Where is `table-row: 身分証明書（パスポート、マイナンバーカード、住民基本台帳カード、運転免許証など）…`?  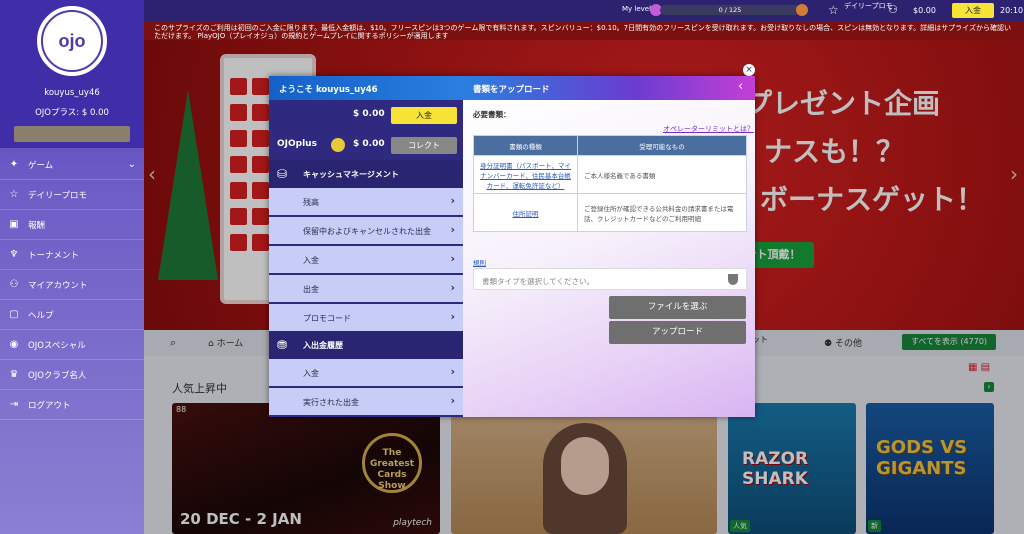
table-row: 身分証明書（パスポート、マイナンバーカード、住民基本台帳カード、運転免許証など）… is located at coordinates (610, 174).